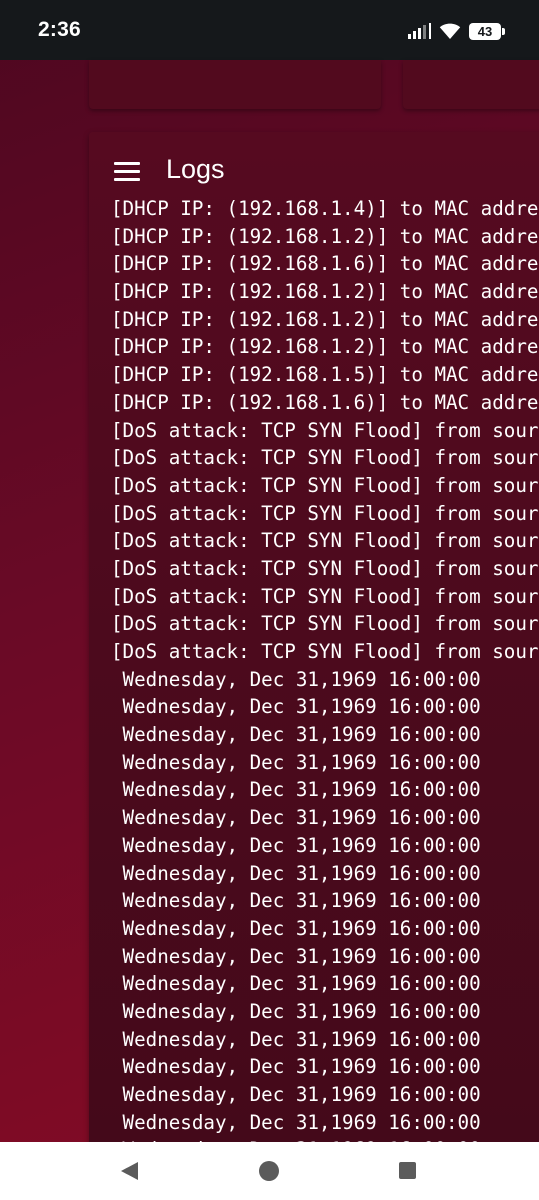 The height and width of the screenshot is (1200, 539). Describe the element at coordinates (450, 31) in the screenshot. I see `wifi-icon` at that location.